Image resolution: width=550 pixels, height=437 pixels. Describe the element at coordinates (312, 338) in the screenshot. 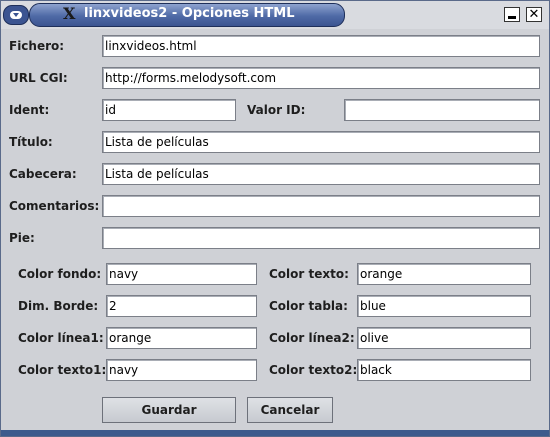

I see `color-linea2-label: Color línea2:` at that location.